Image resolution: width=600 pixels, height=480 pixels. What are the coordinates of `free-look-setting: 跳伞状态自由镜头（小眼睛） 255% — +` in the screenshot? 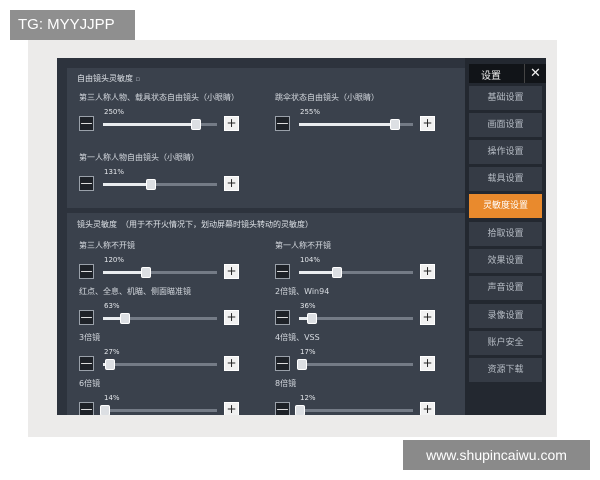 It's located at (362, 117).